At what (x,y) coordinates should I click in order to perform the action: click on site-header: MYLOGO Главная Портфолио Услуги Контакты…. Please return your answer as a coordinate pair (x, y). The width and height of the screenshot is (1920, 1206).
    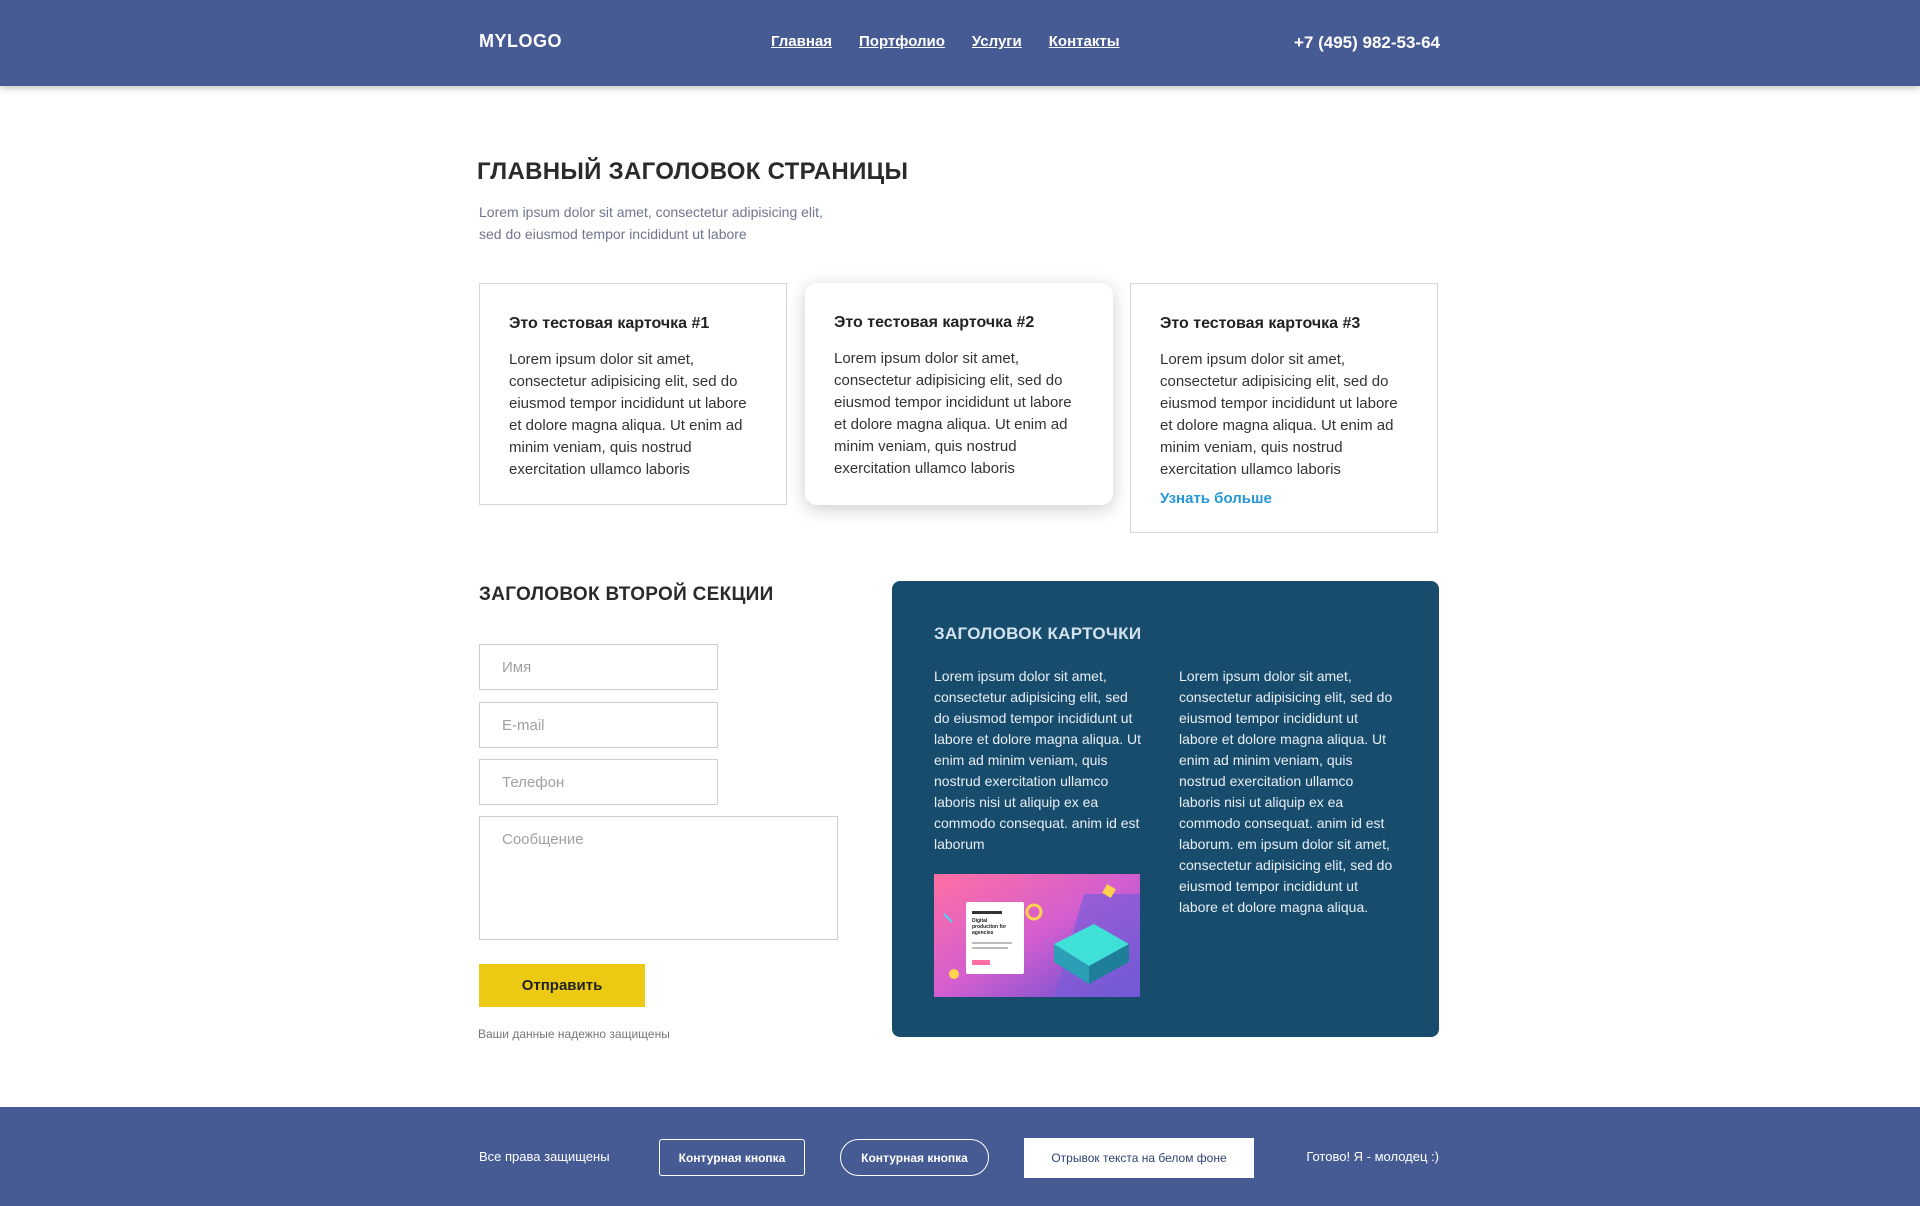
    Looking at the image, I should click on (960, 43).